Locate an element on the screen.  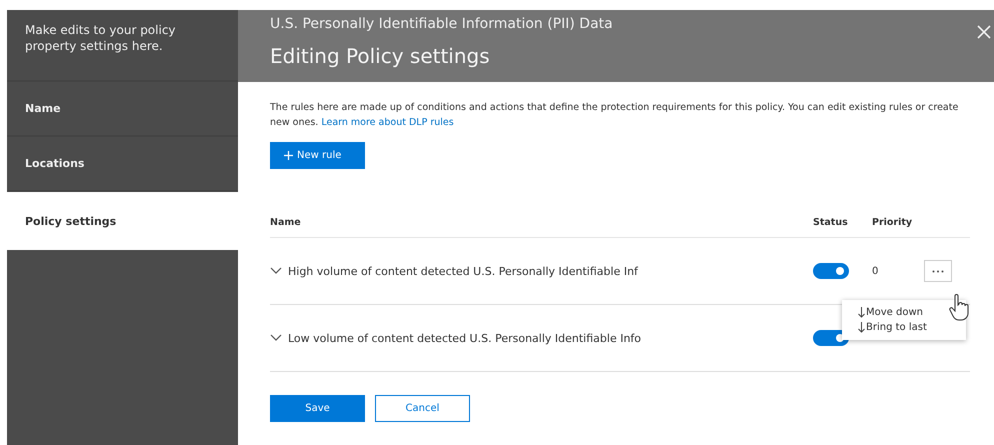
learn-more-link: Learn more about DLP rules is located at coordinates (387, 122).